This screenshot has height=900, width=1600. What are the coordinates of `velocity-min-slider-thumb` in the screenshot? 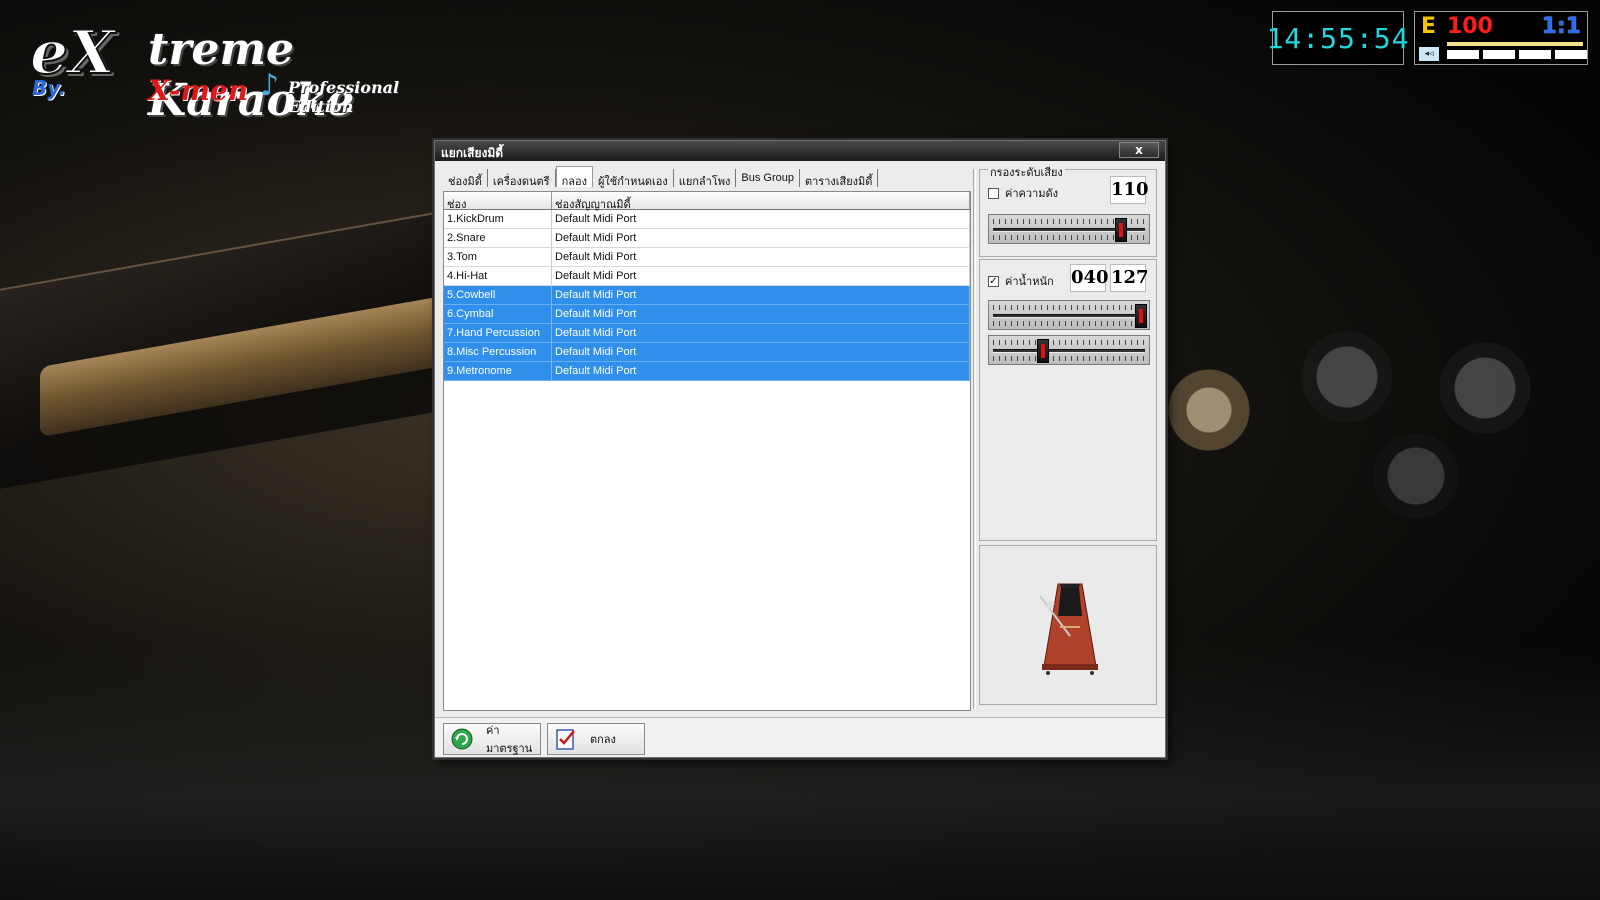 It's located at (1043, 351).